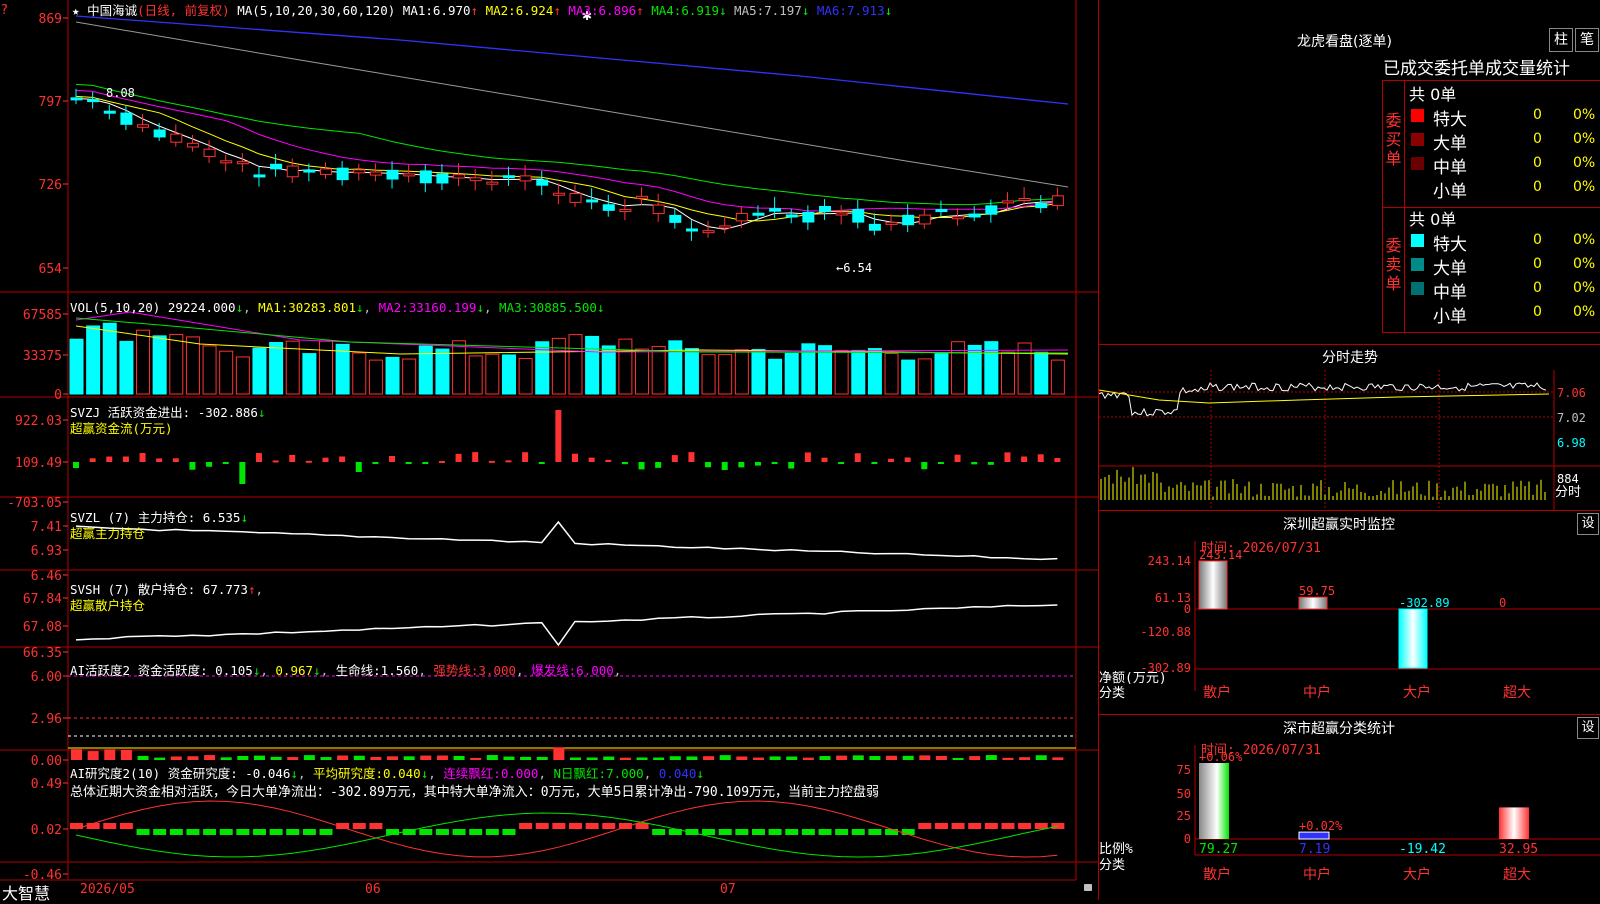 Image resolution: width=1600 pixels, height=904 pixels. What do you see at coordinates (700, 10) in the screenshot?
I see `ma-value: 6.919` at bounding box center [700, 10].